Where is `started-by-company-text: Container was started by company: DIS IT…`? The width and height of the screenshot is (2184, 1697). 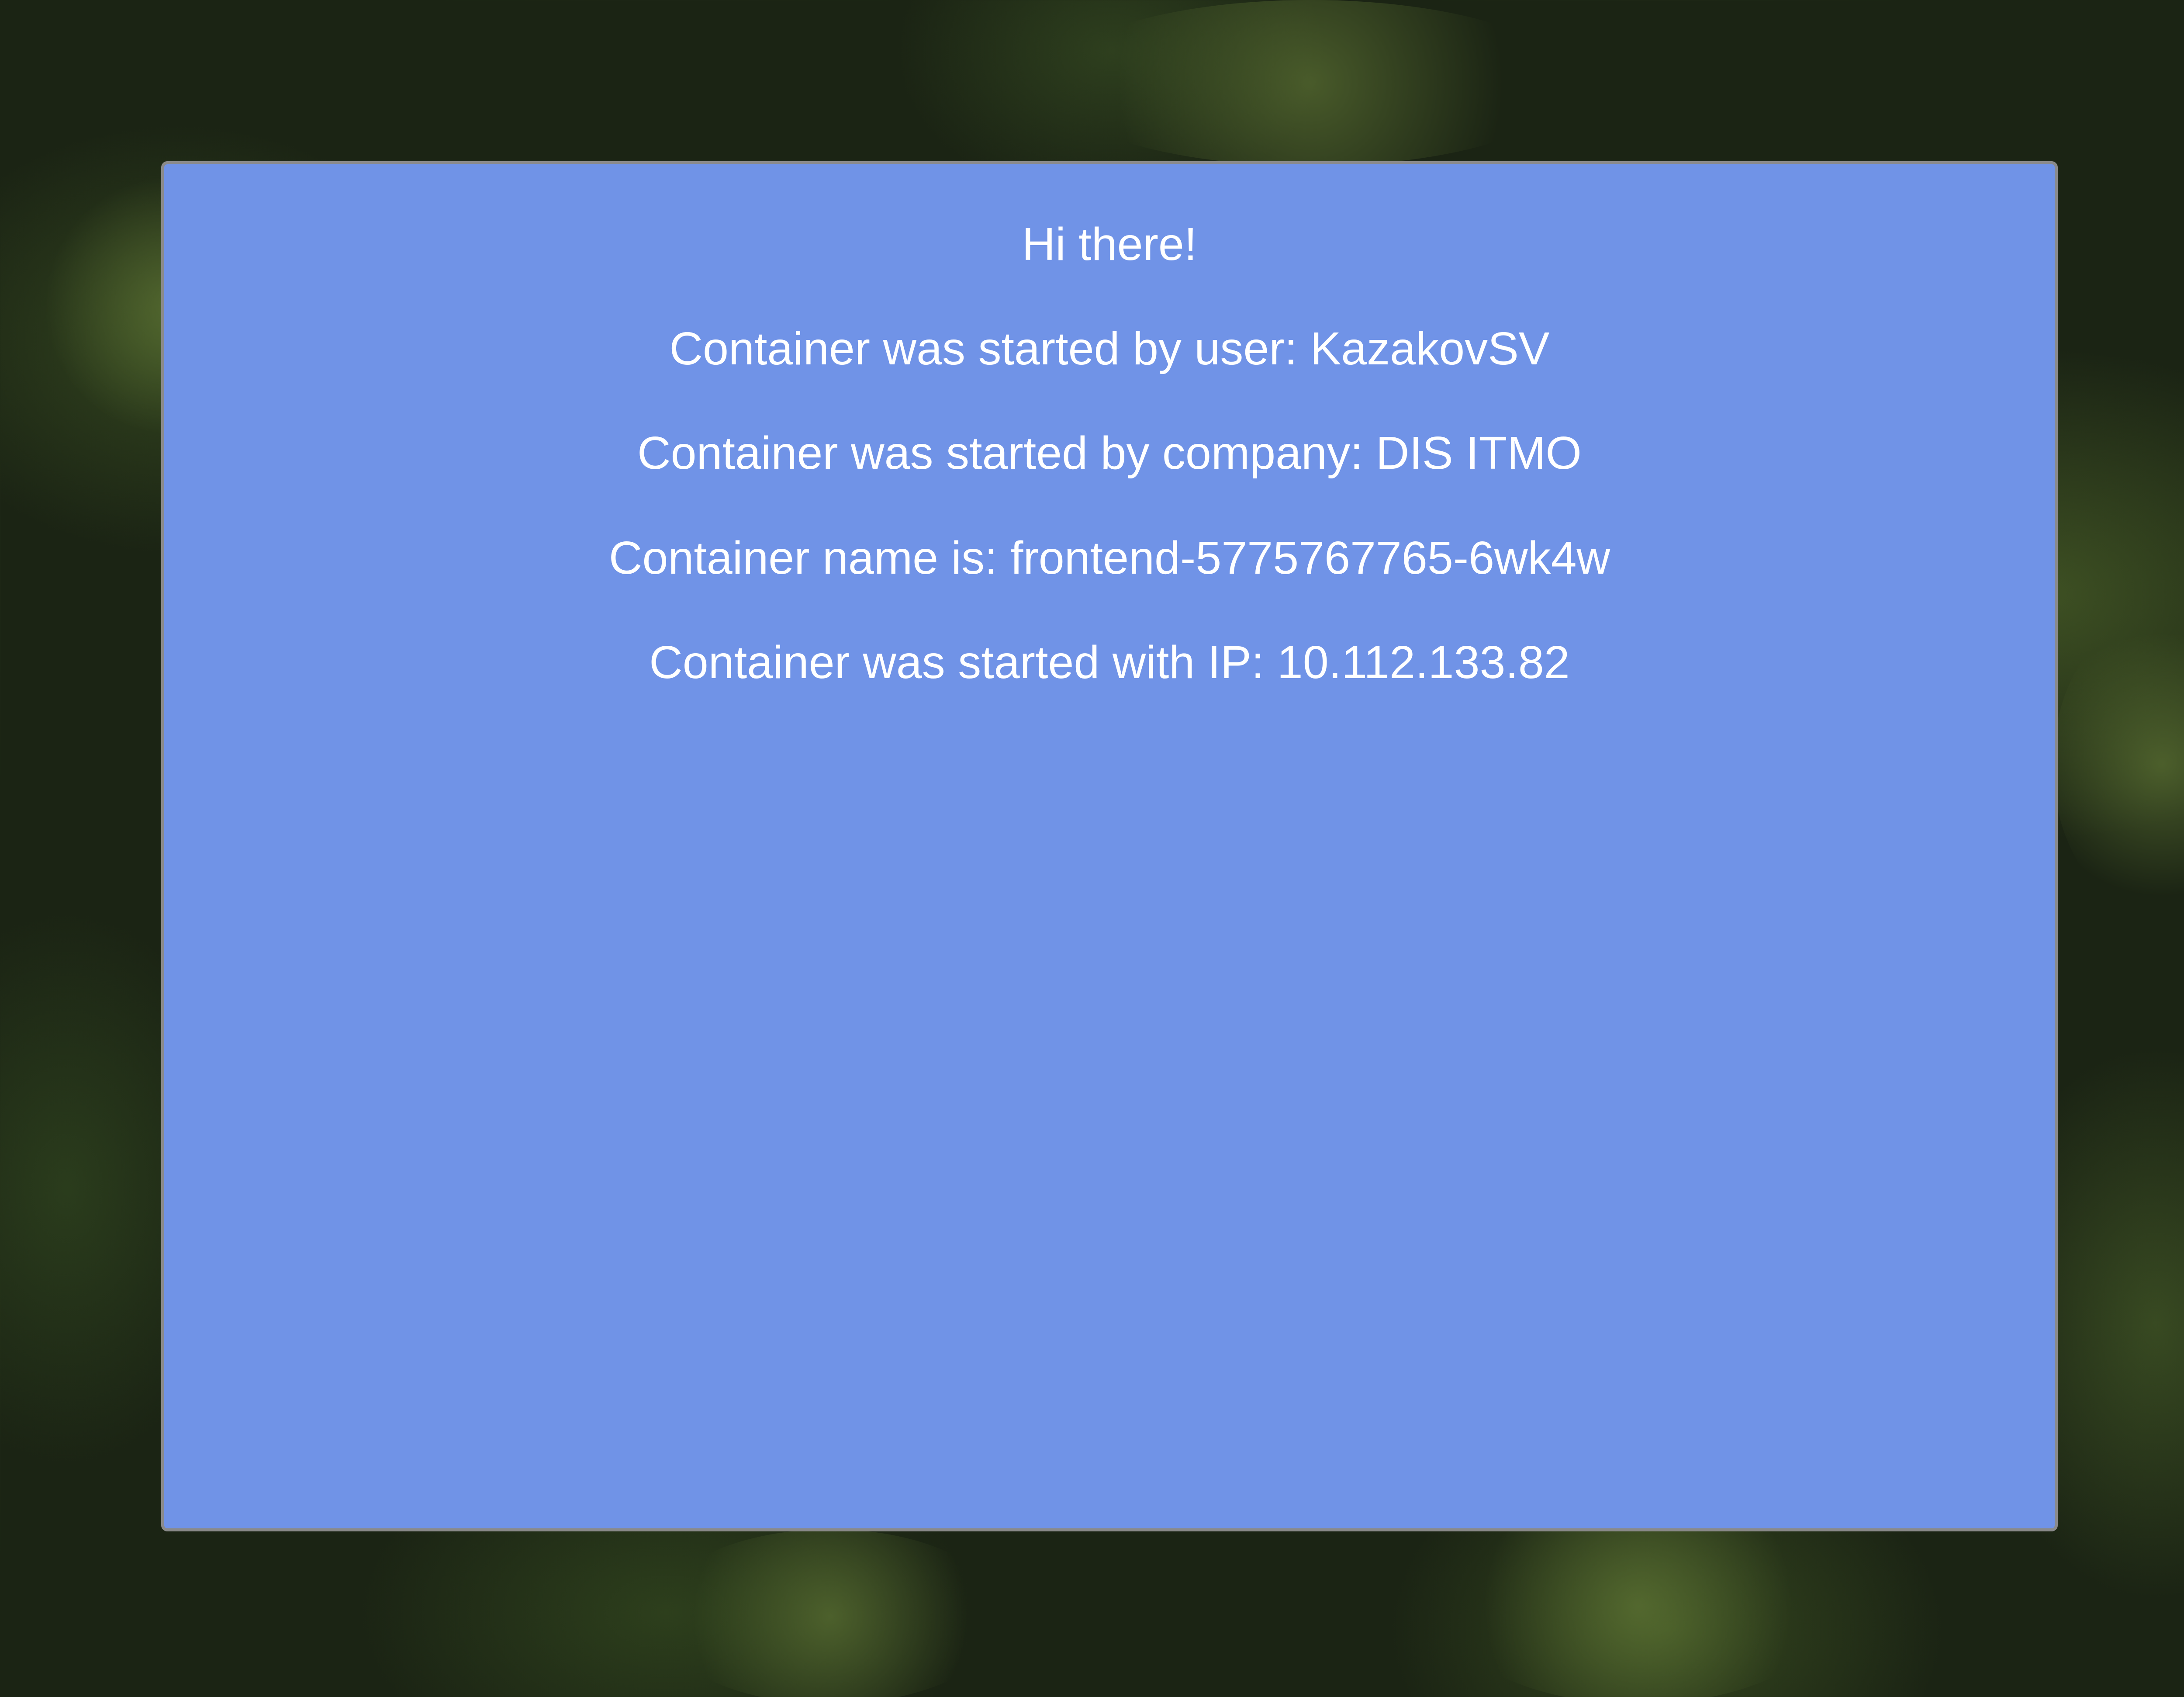
started-by-company-text: Container was started by company: DIS IT… is located at coordinates (1109, 453).